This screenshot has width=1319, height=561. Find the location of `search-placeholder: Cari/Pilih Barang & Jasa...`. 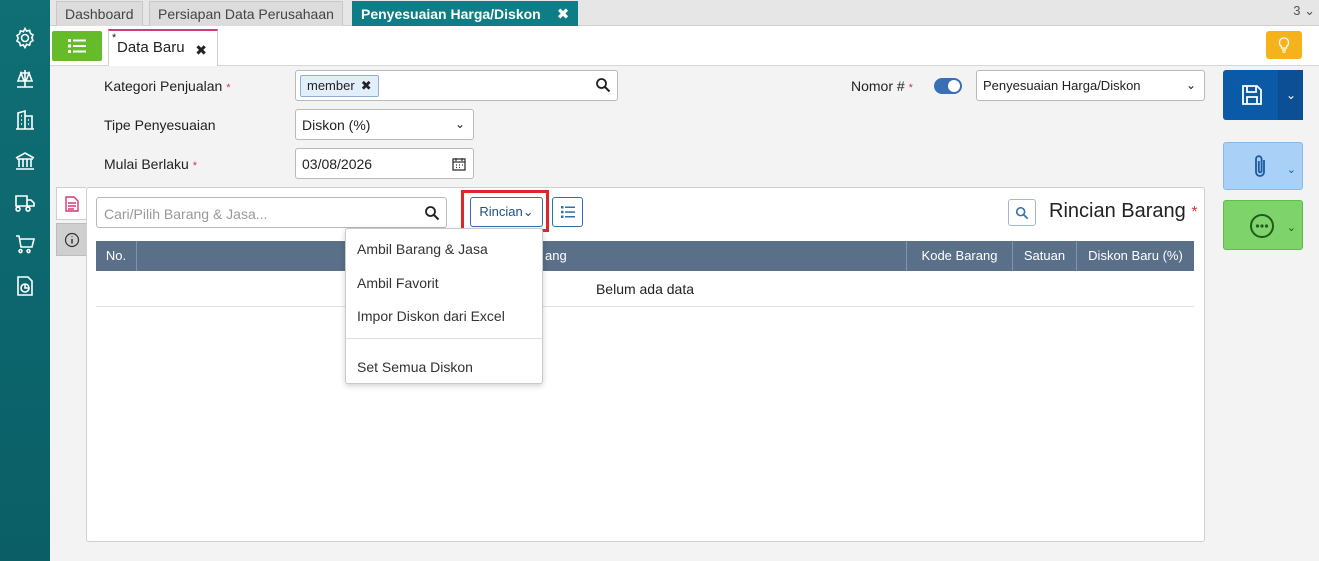

search-placeholder: Cari/Pilih Barang & Jasa... is located at coordinates (186, 214).